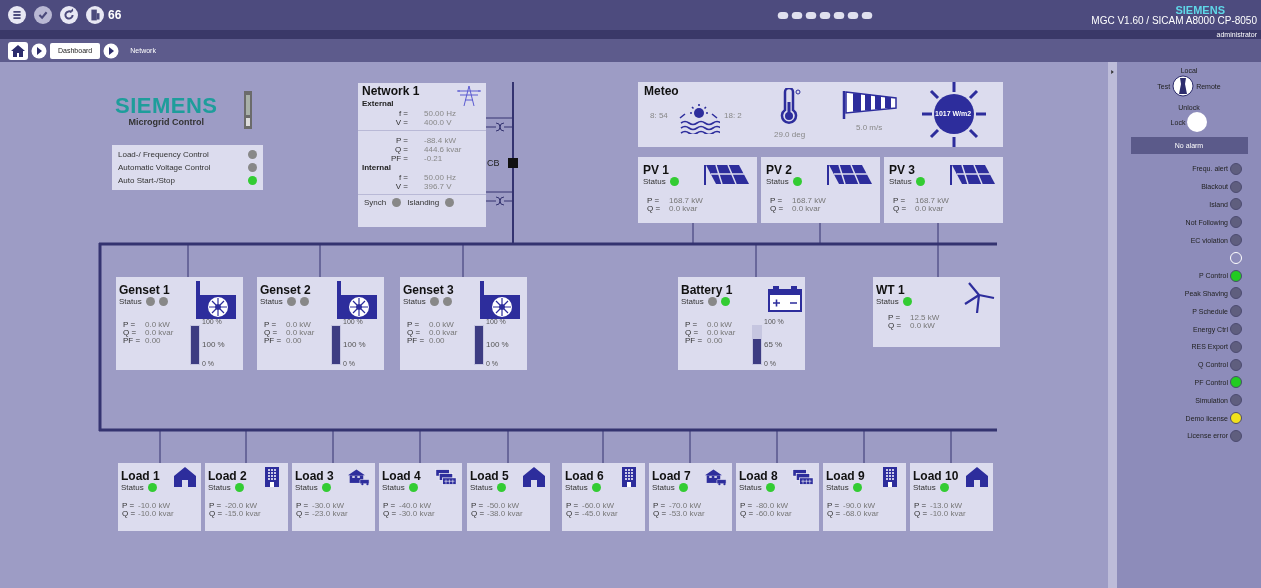  I want to click on version-text: MGC V1.60 / SICAM A8000 CP-8050, so click(1174, 20).